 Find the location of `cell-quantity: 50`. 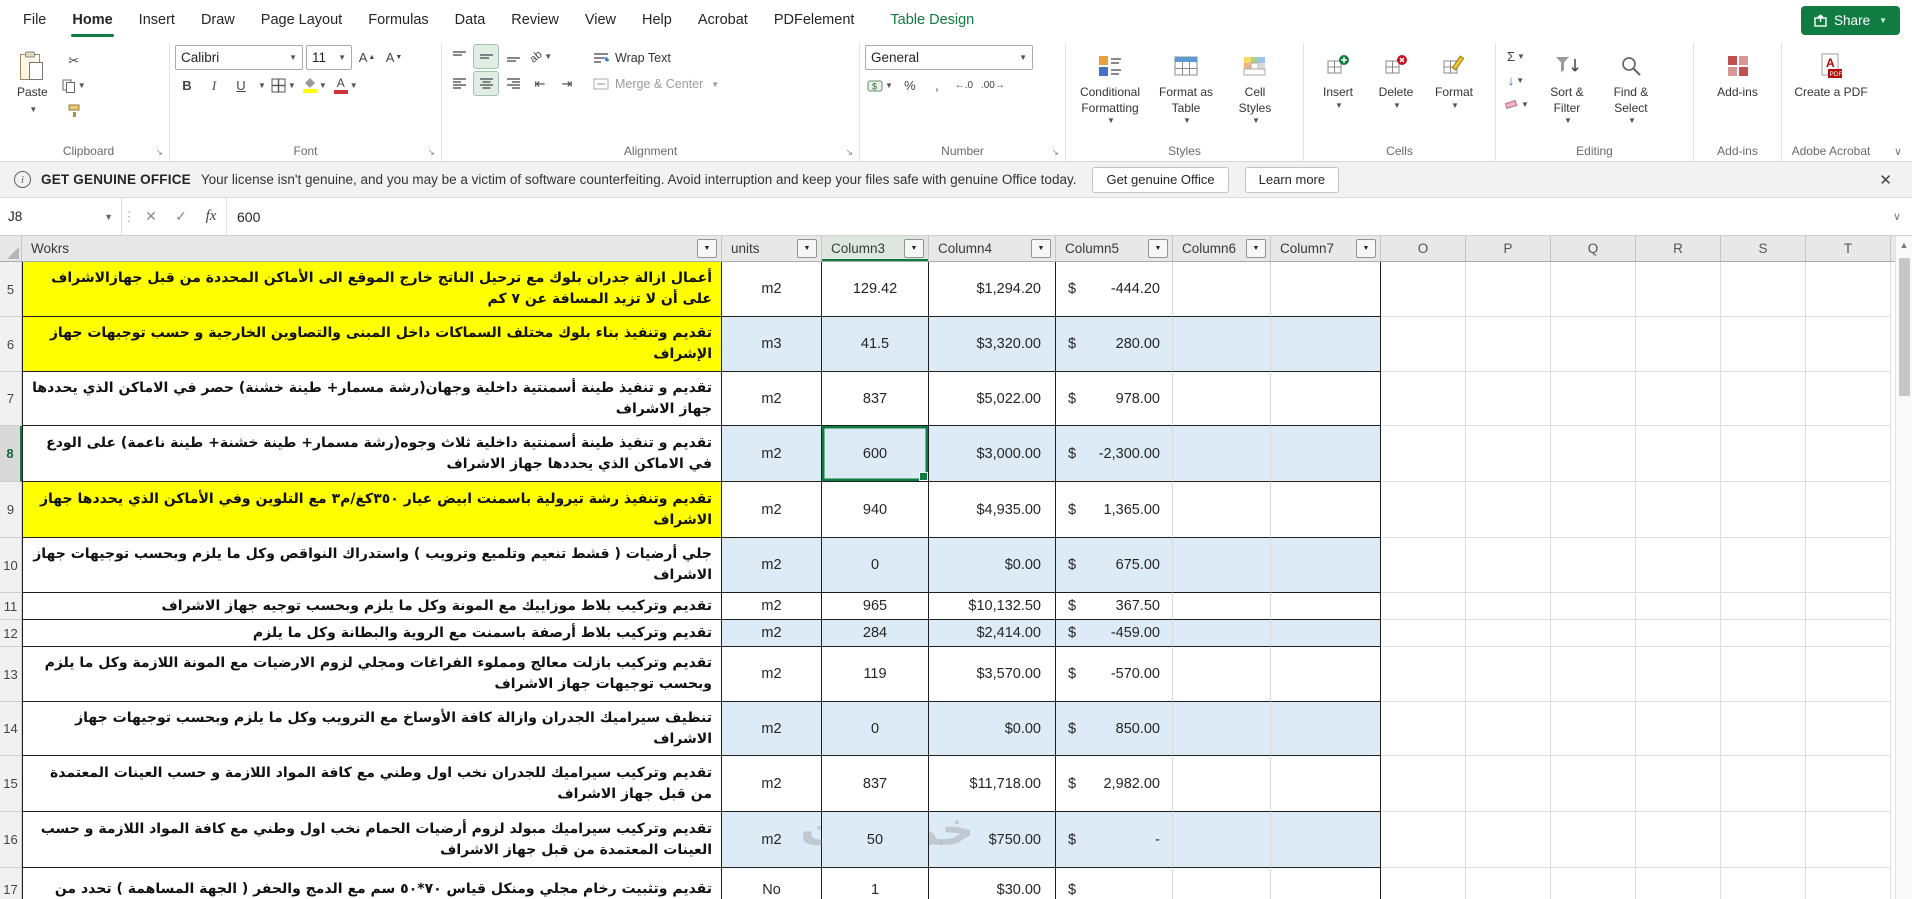

cell-quantity: 50 is located at coordinates (875, 840).